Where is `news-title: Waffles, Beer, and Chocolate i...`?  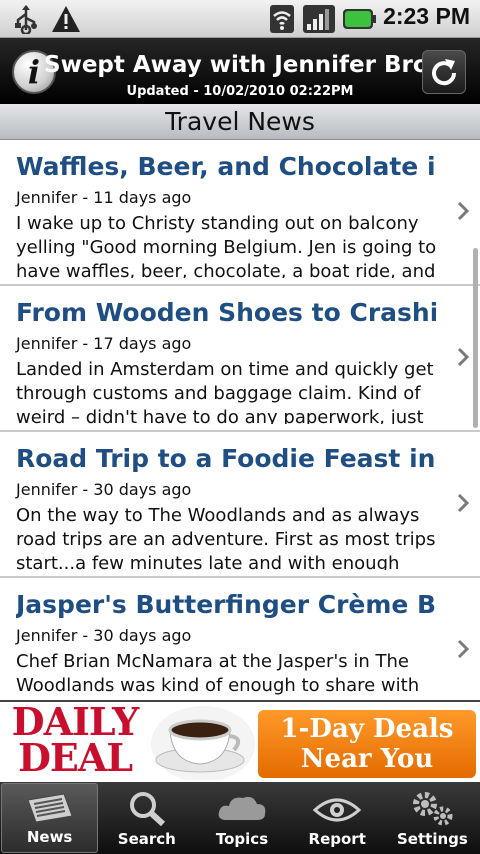 news-title: Waffles, Beer, and Chocolate i... is located at coordinates (226, 166).